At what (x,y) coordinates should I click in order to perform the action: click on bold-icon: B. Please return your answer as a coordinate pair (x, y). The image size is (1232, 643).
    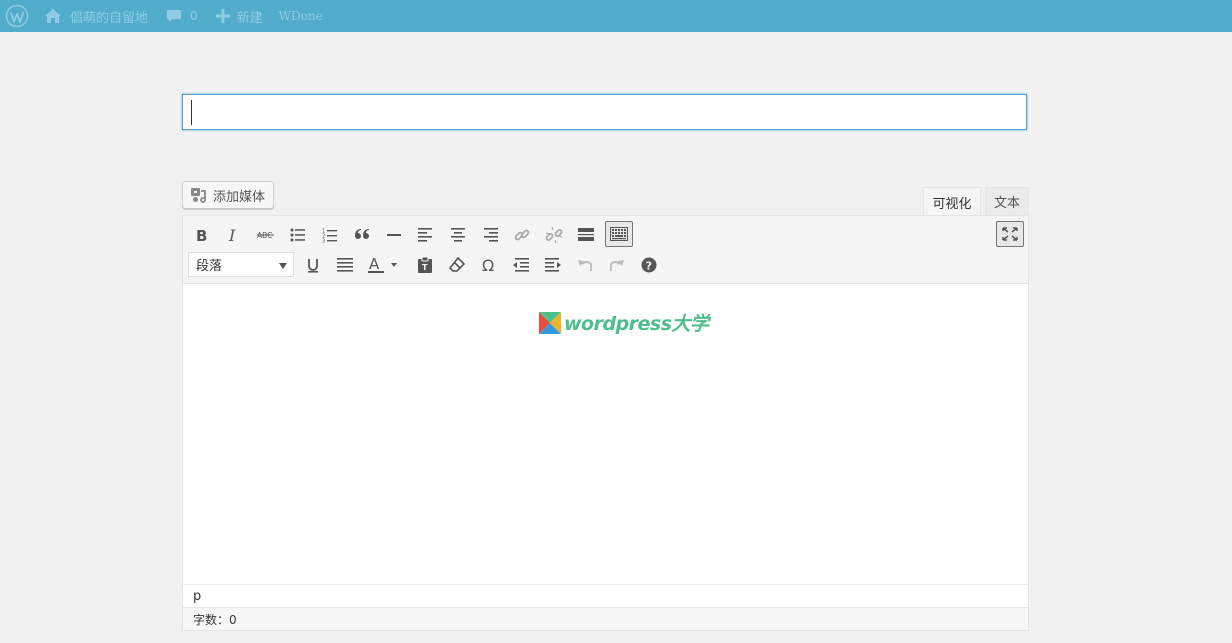
    Looking at the image, I should click on (201, 235).